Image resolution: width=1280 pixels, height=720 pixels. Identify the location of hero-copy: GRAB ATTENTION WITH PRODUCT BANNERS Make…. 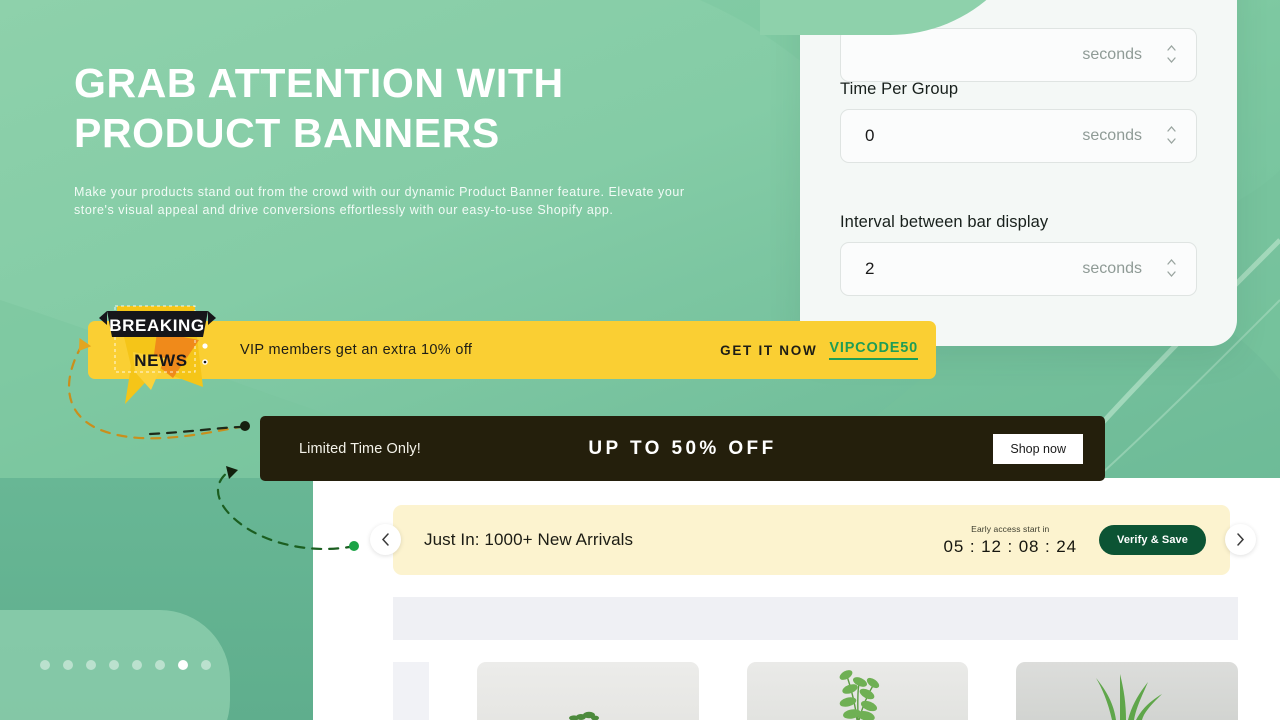
(394, 138).